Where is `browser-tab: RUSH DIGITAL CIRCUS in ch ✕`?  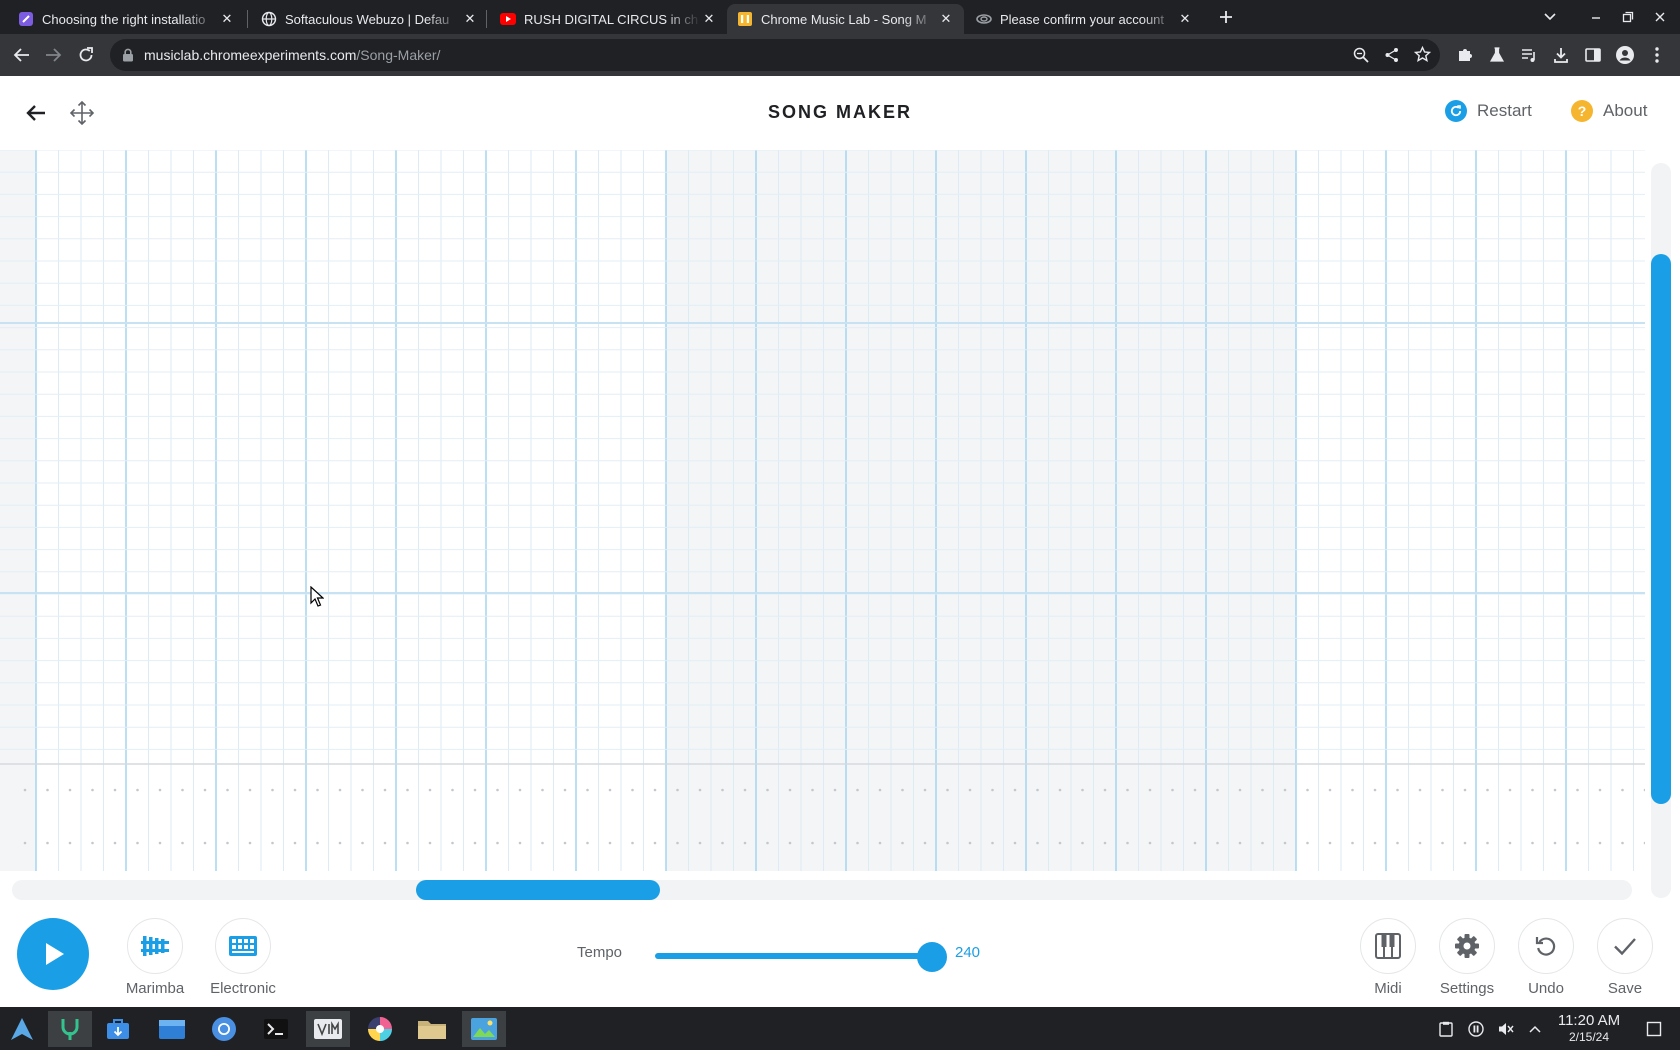
browser-tab: RUSH DIGITAL CIRCUS in ch ✕ is located at coordinates (608, 19).